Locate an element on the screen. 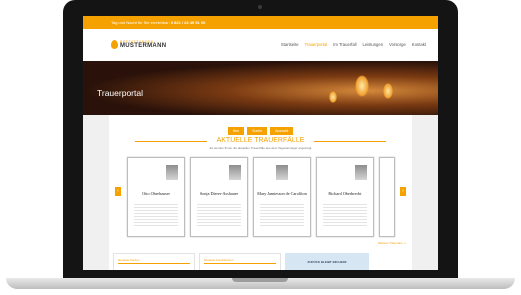 The image size is (521, 295). logo-big-text: MUSTERMANN is located at coordinates (143, 46).